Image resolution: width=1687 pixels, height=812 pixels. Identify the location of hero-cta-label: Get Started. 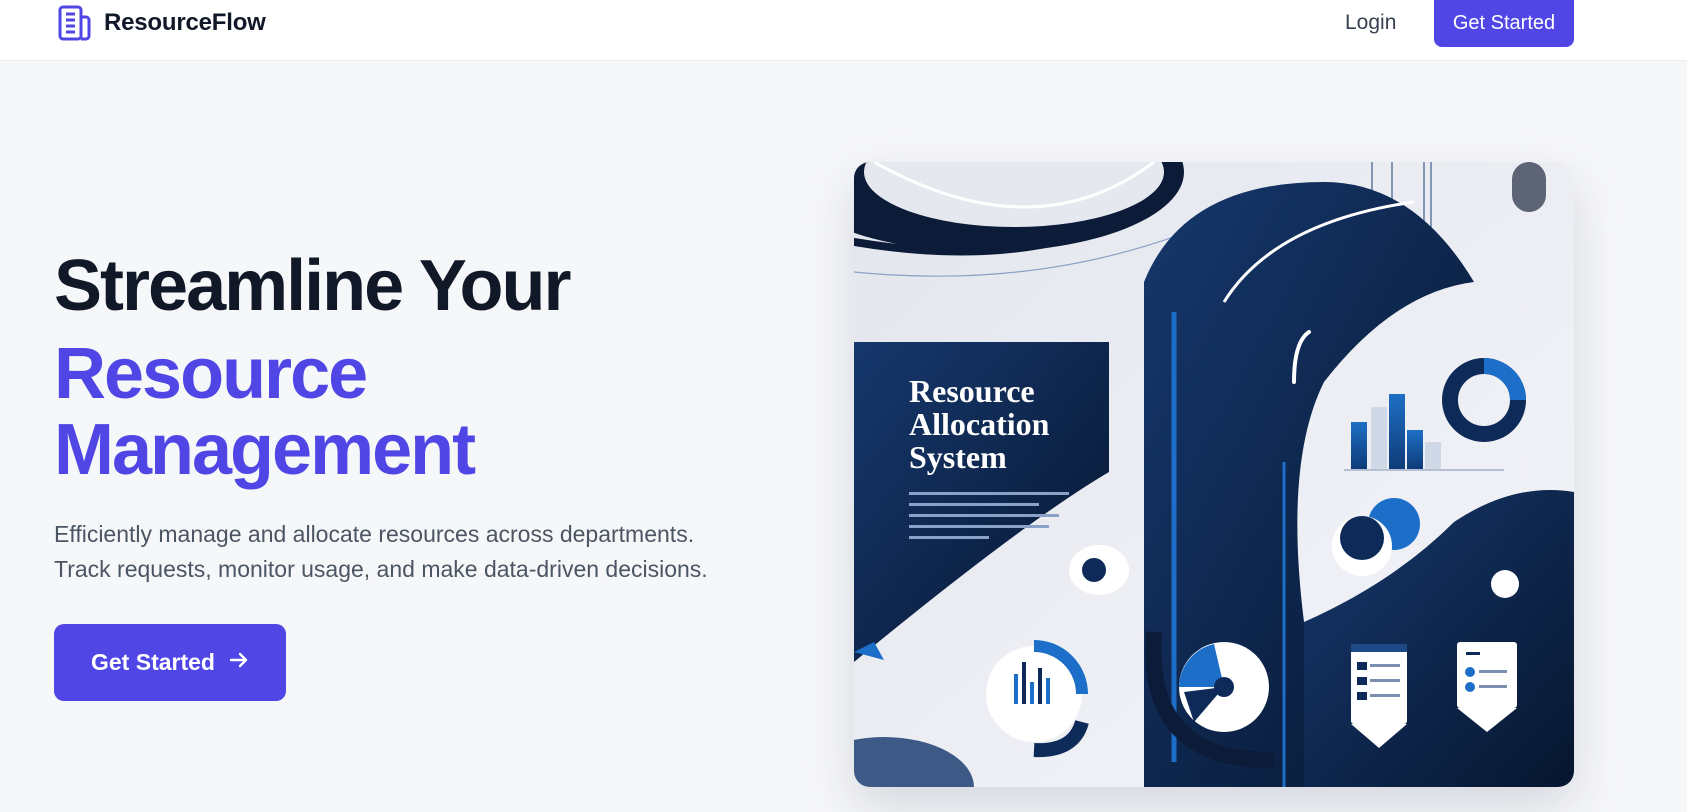
(153, 662).